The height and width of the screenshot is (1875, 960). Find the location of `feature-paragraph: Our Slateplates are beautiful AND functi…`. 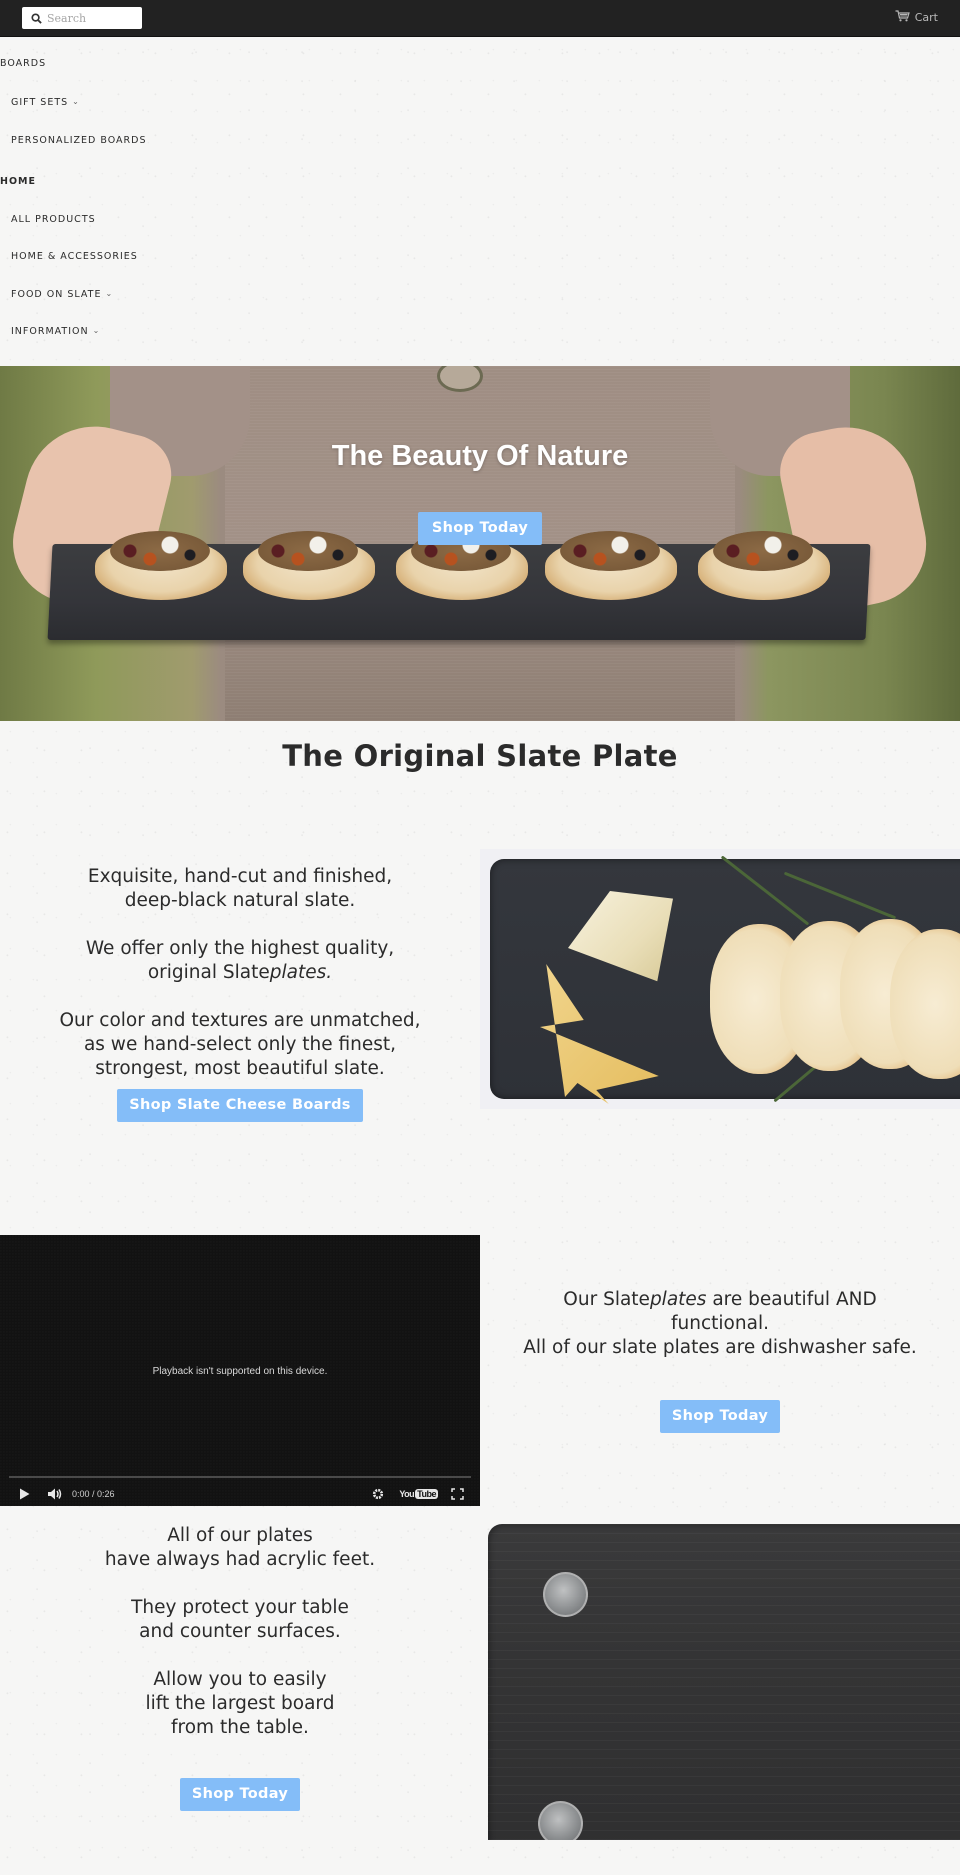

feature-paragraph: Our Slateplates are beautiful AND functi… is located at coordinates (720, 1324).